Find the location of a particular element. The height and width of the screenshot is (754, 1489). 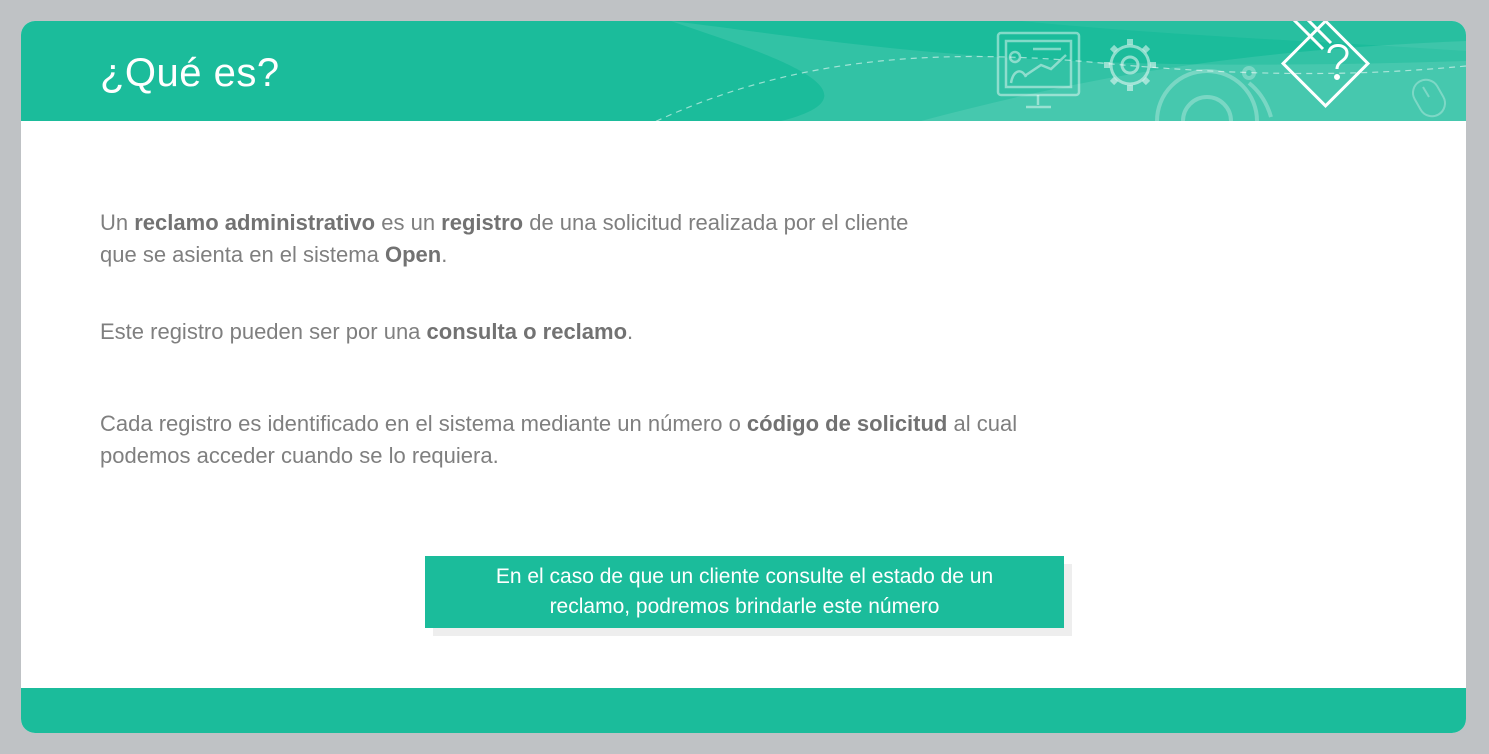

text-run: podemos acceder cuando se lo requiera. is located at coordinates (299, 455).